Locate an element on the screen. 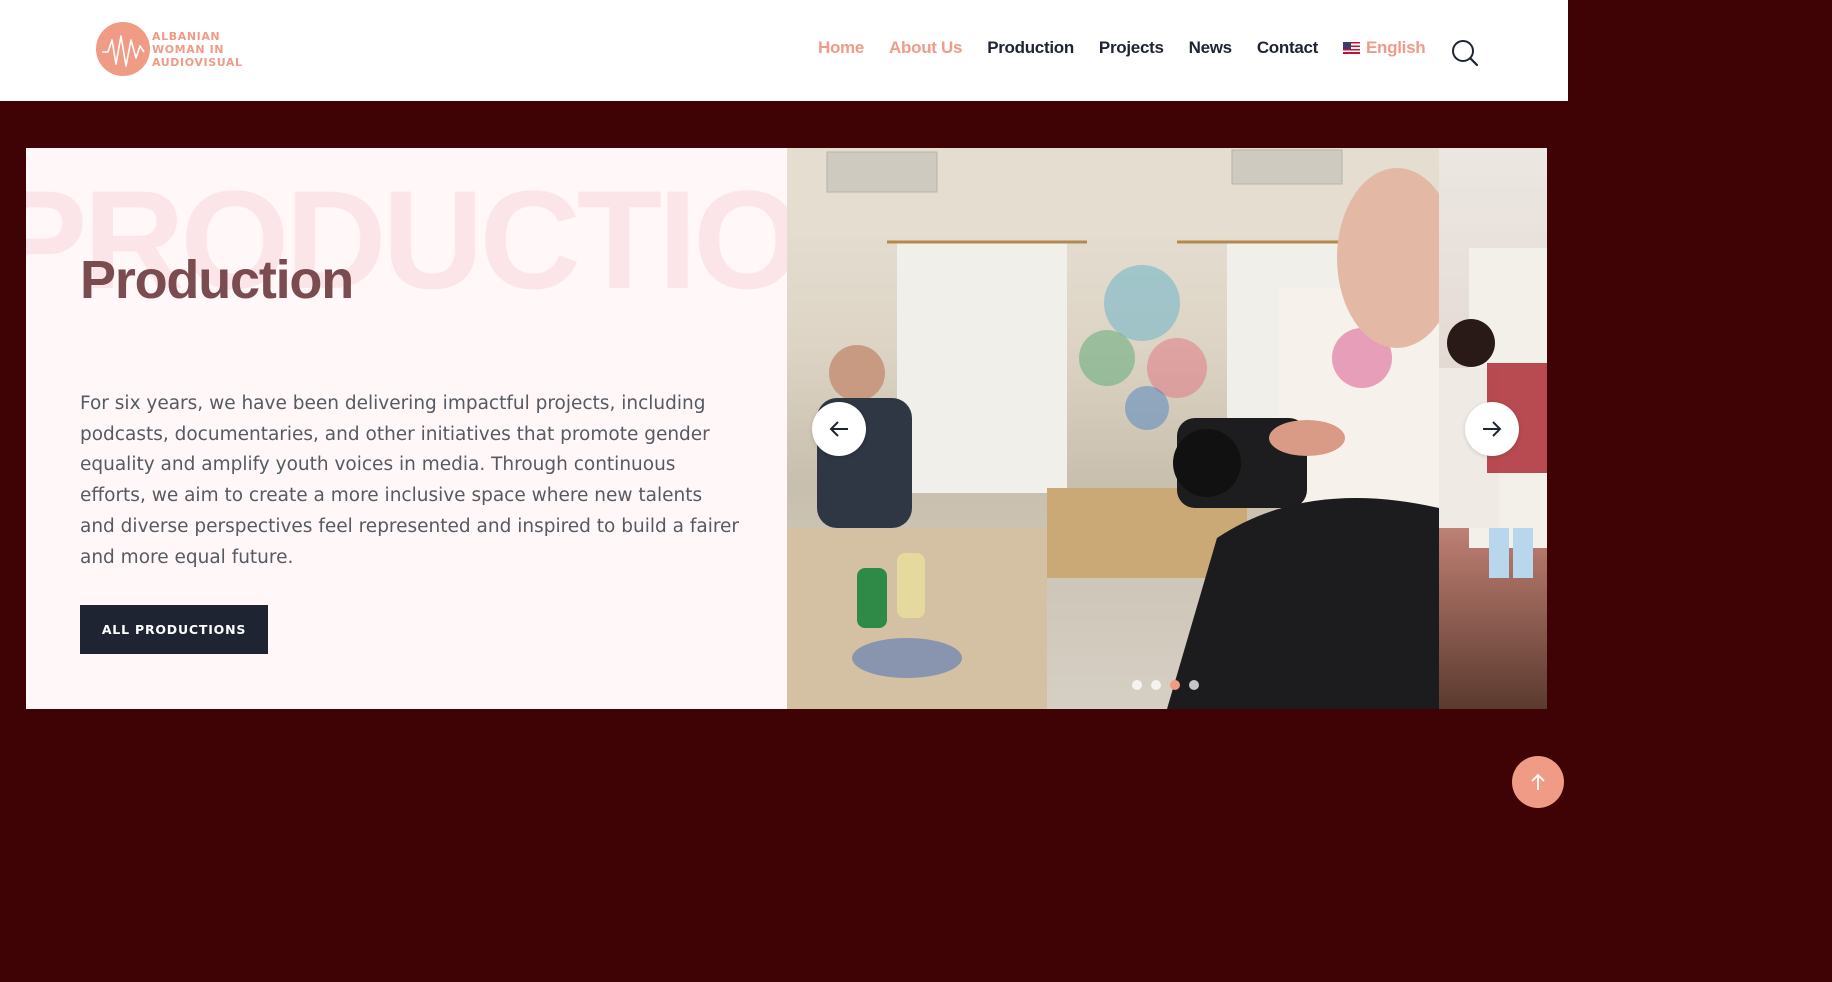 The image size is (1832, 982). logo-line: AUDIOVISUAL is located at coordinates (197, 62).